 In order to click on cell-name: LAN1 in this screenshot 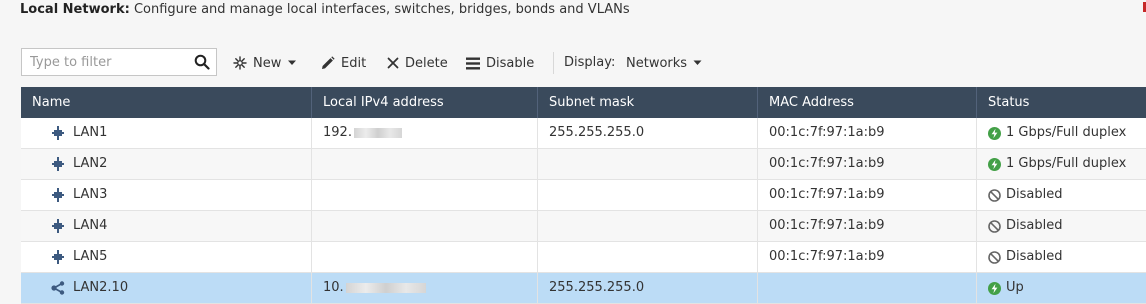, I will do `click(166, 133)`.